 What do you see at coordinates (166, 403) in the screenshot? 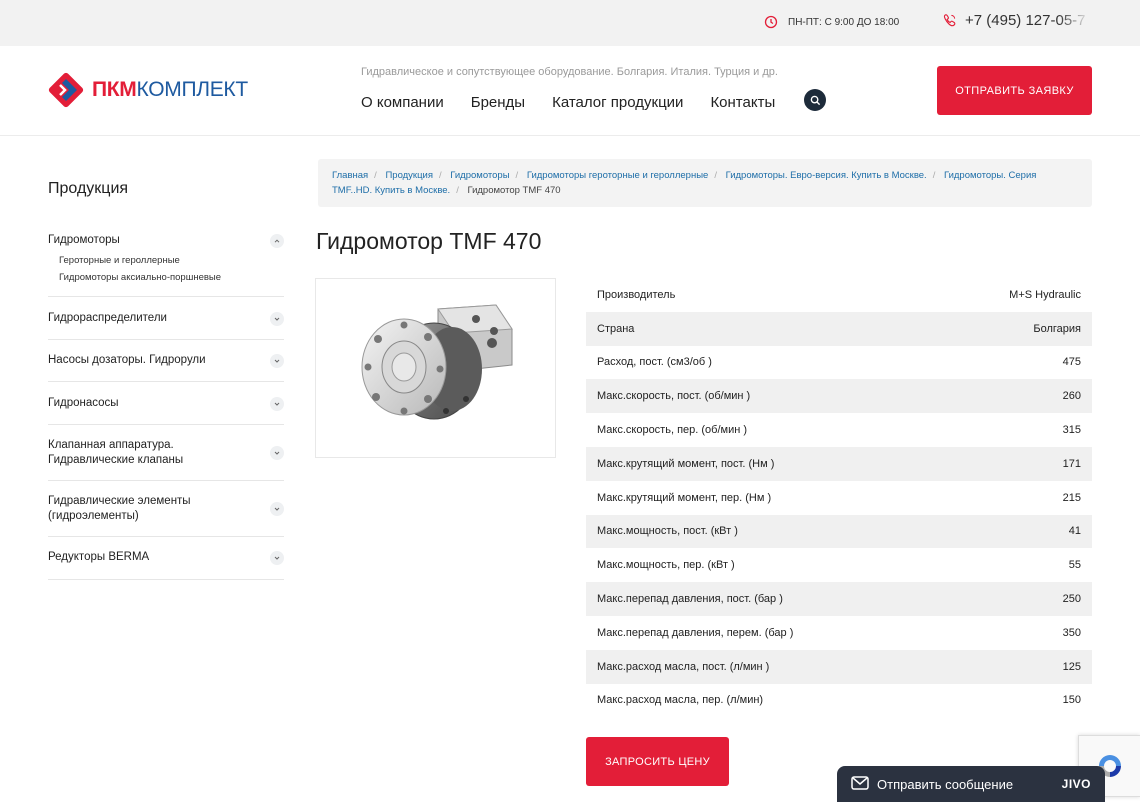
I see `sidebar-item-pumps: Гидронасосы` at bounding box center [166, 403].